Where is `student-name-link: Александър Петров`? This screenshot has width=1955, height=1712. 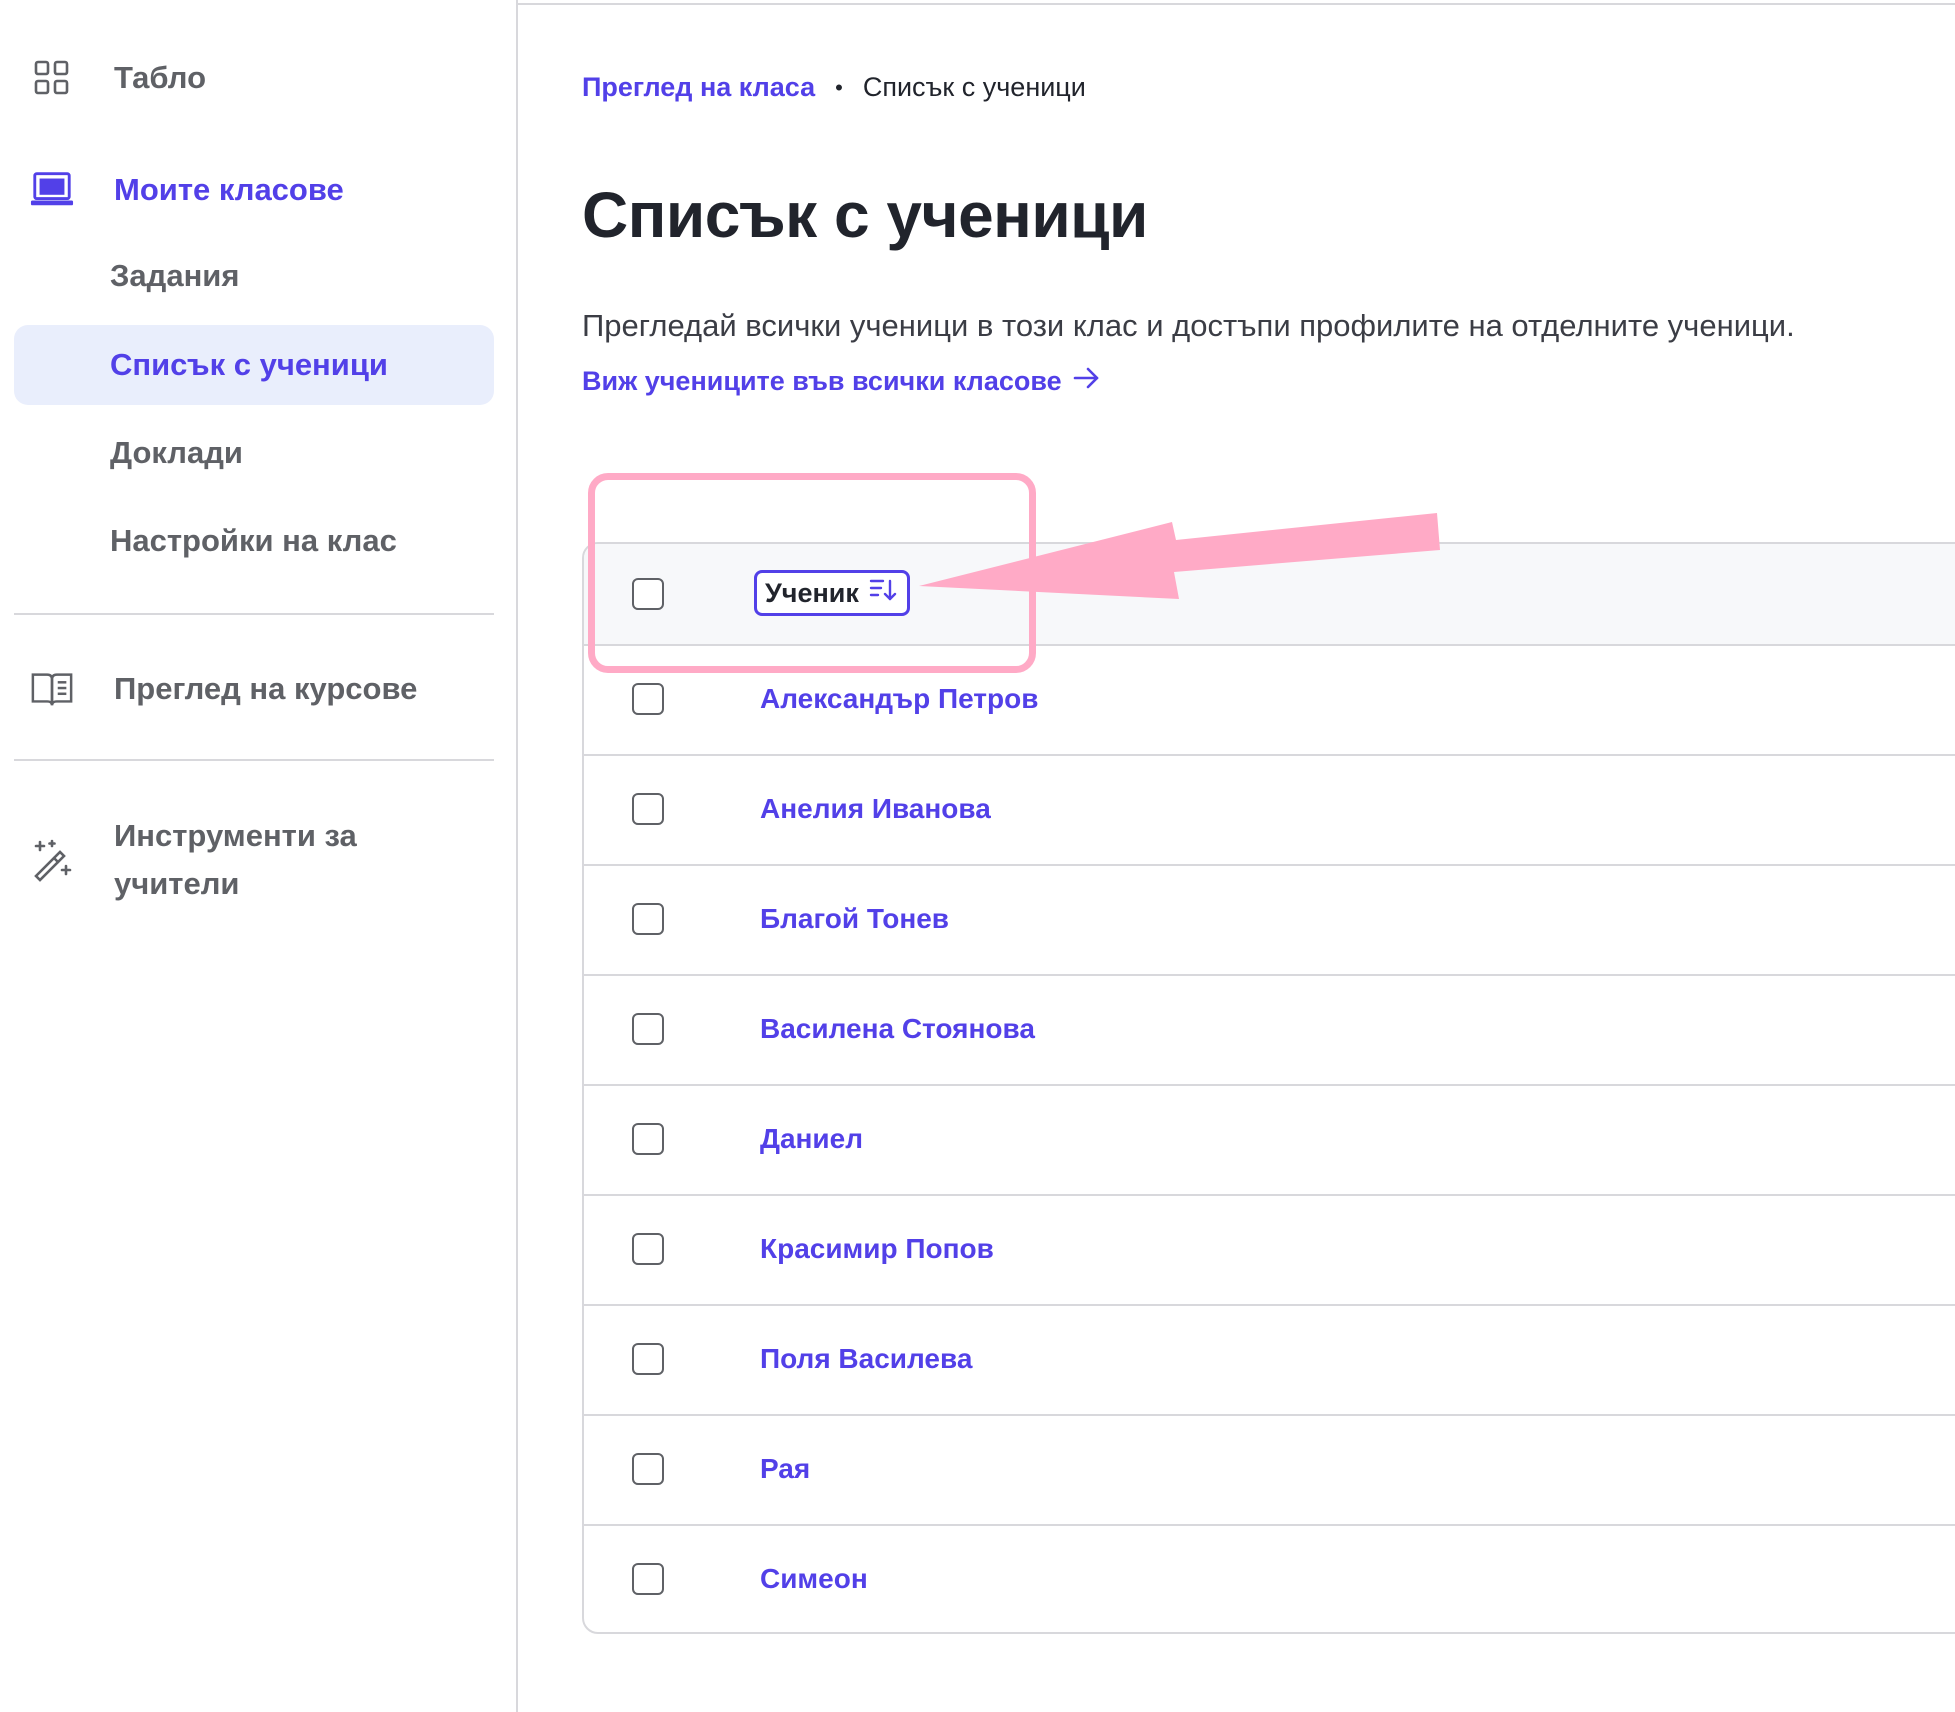
student-name-link: Александър Петров is located at coordinates (899, 699).